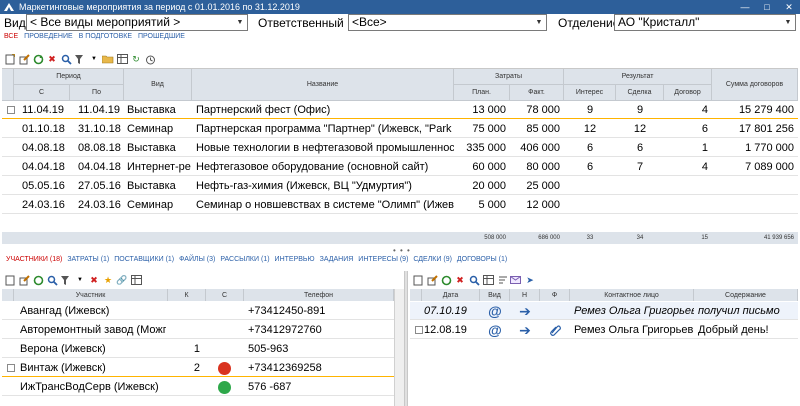  I want to click on tab-in-preparation: В подготовке, so click(105, 38).